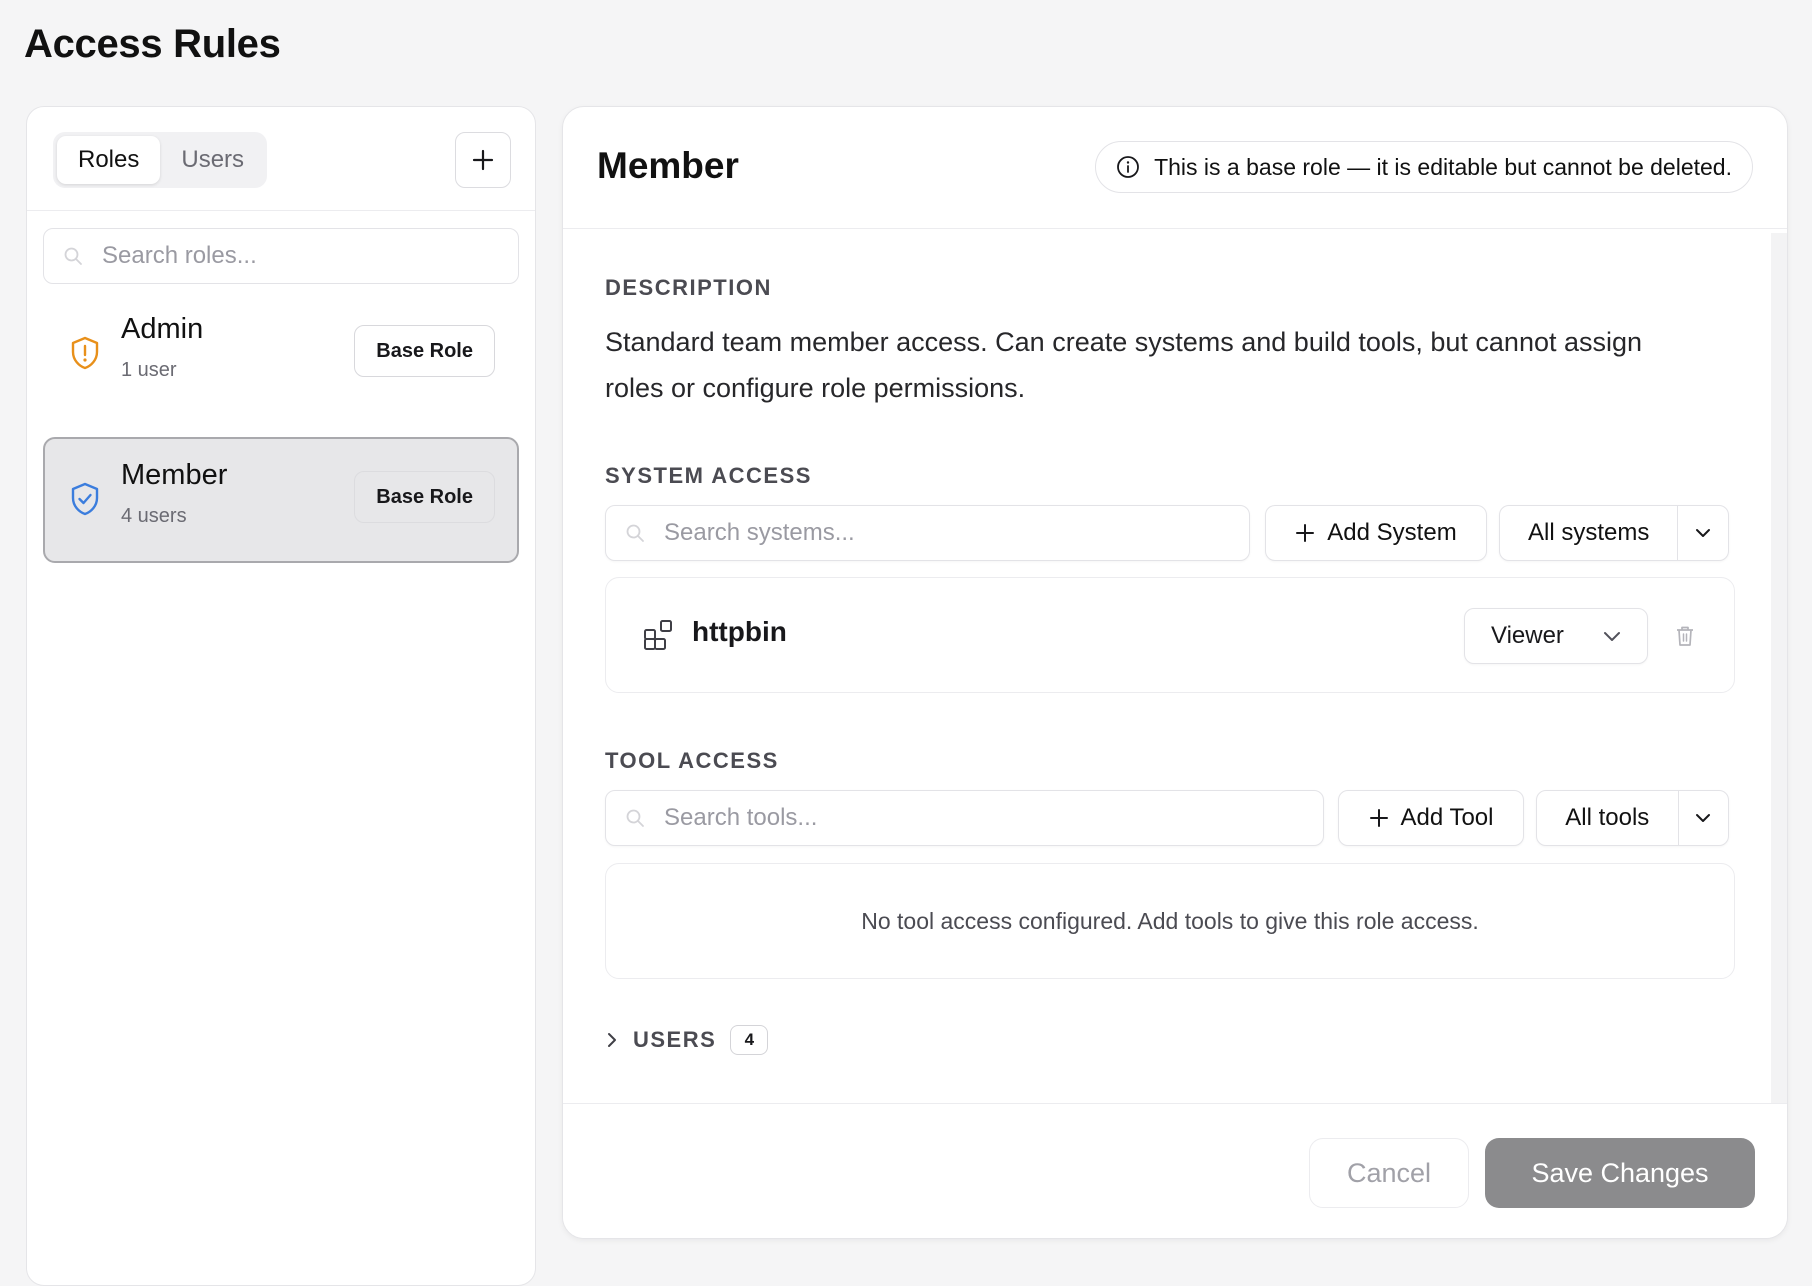 The height and width of the screenshot is (1286, 1812). What do you see at coordinates (154, 516) in the screenshot?
I see `role-user-count: 4 users` at bounding box center [154, 516].